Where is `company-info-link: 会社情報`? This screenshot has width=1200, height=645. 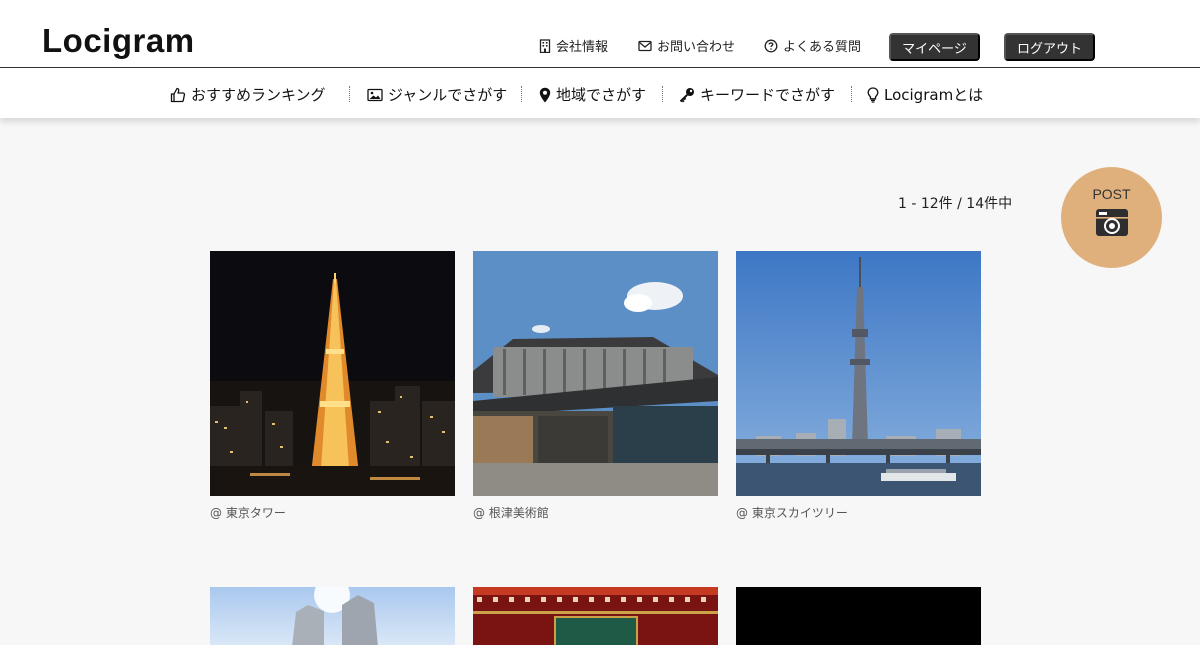
company-info-link: 会社情報 is located at coordinates (573, 45).